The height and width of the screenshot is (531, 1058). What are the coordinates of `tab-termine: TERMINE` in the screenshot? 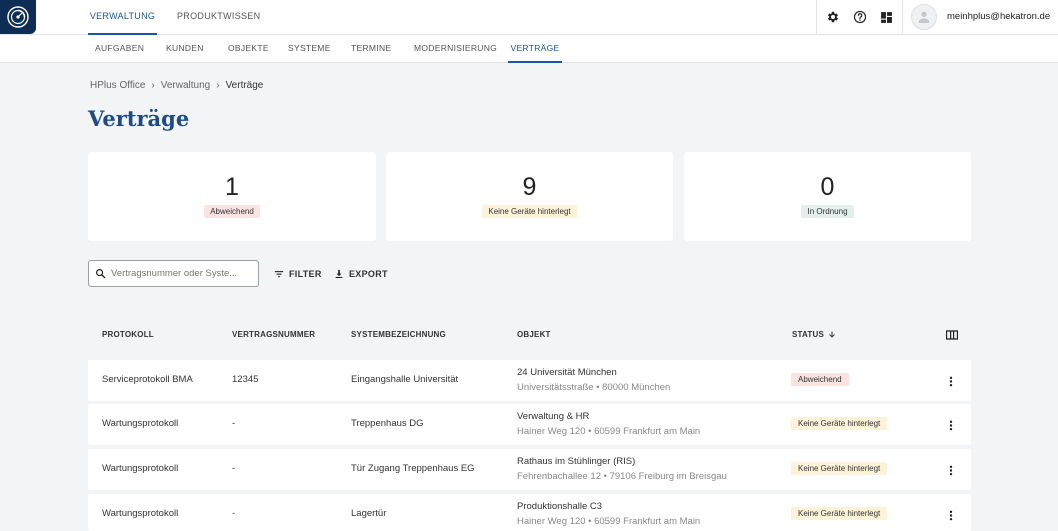 It's located at (371, 49).